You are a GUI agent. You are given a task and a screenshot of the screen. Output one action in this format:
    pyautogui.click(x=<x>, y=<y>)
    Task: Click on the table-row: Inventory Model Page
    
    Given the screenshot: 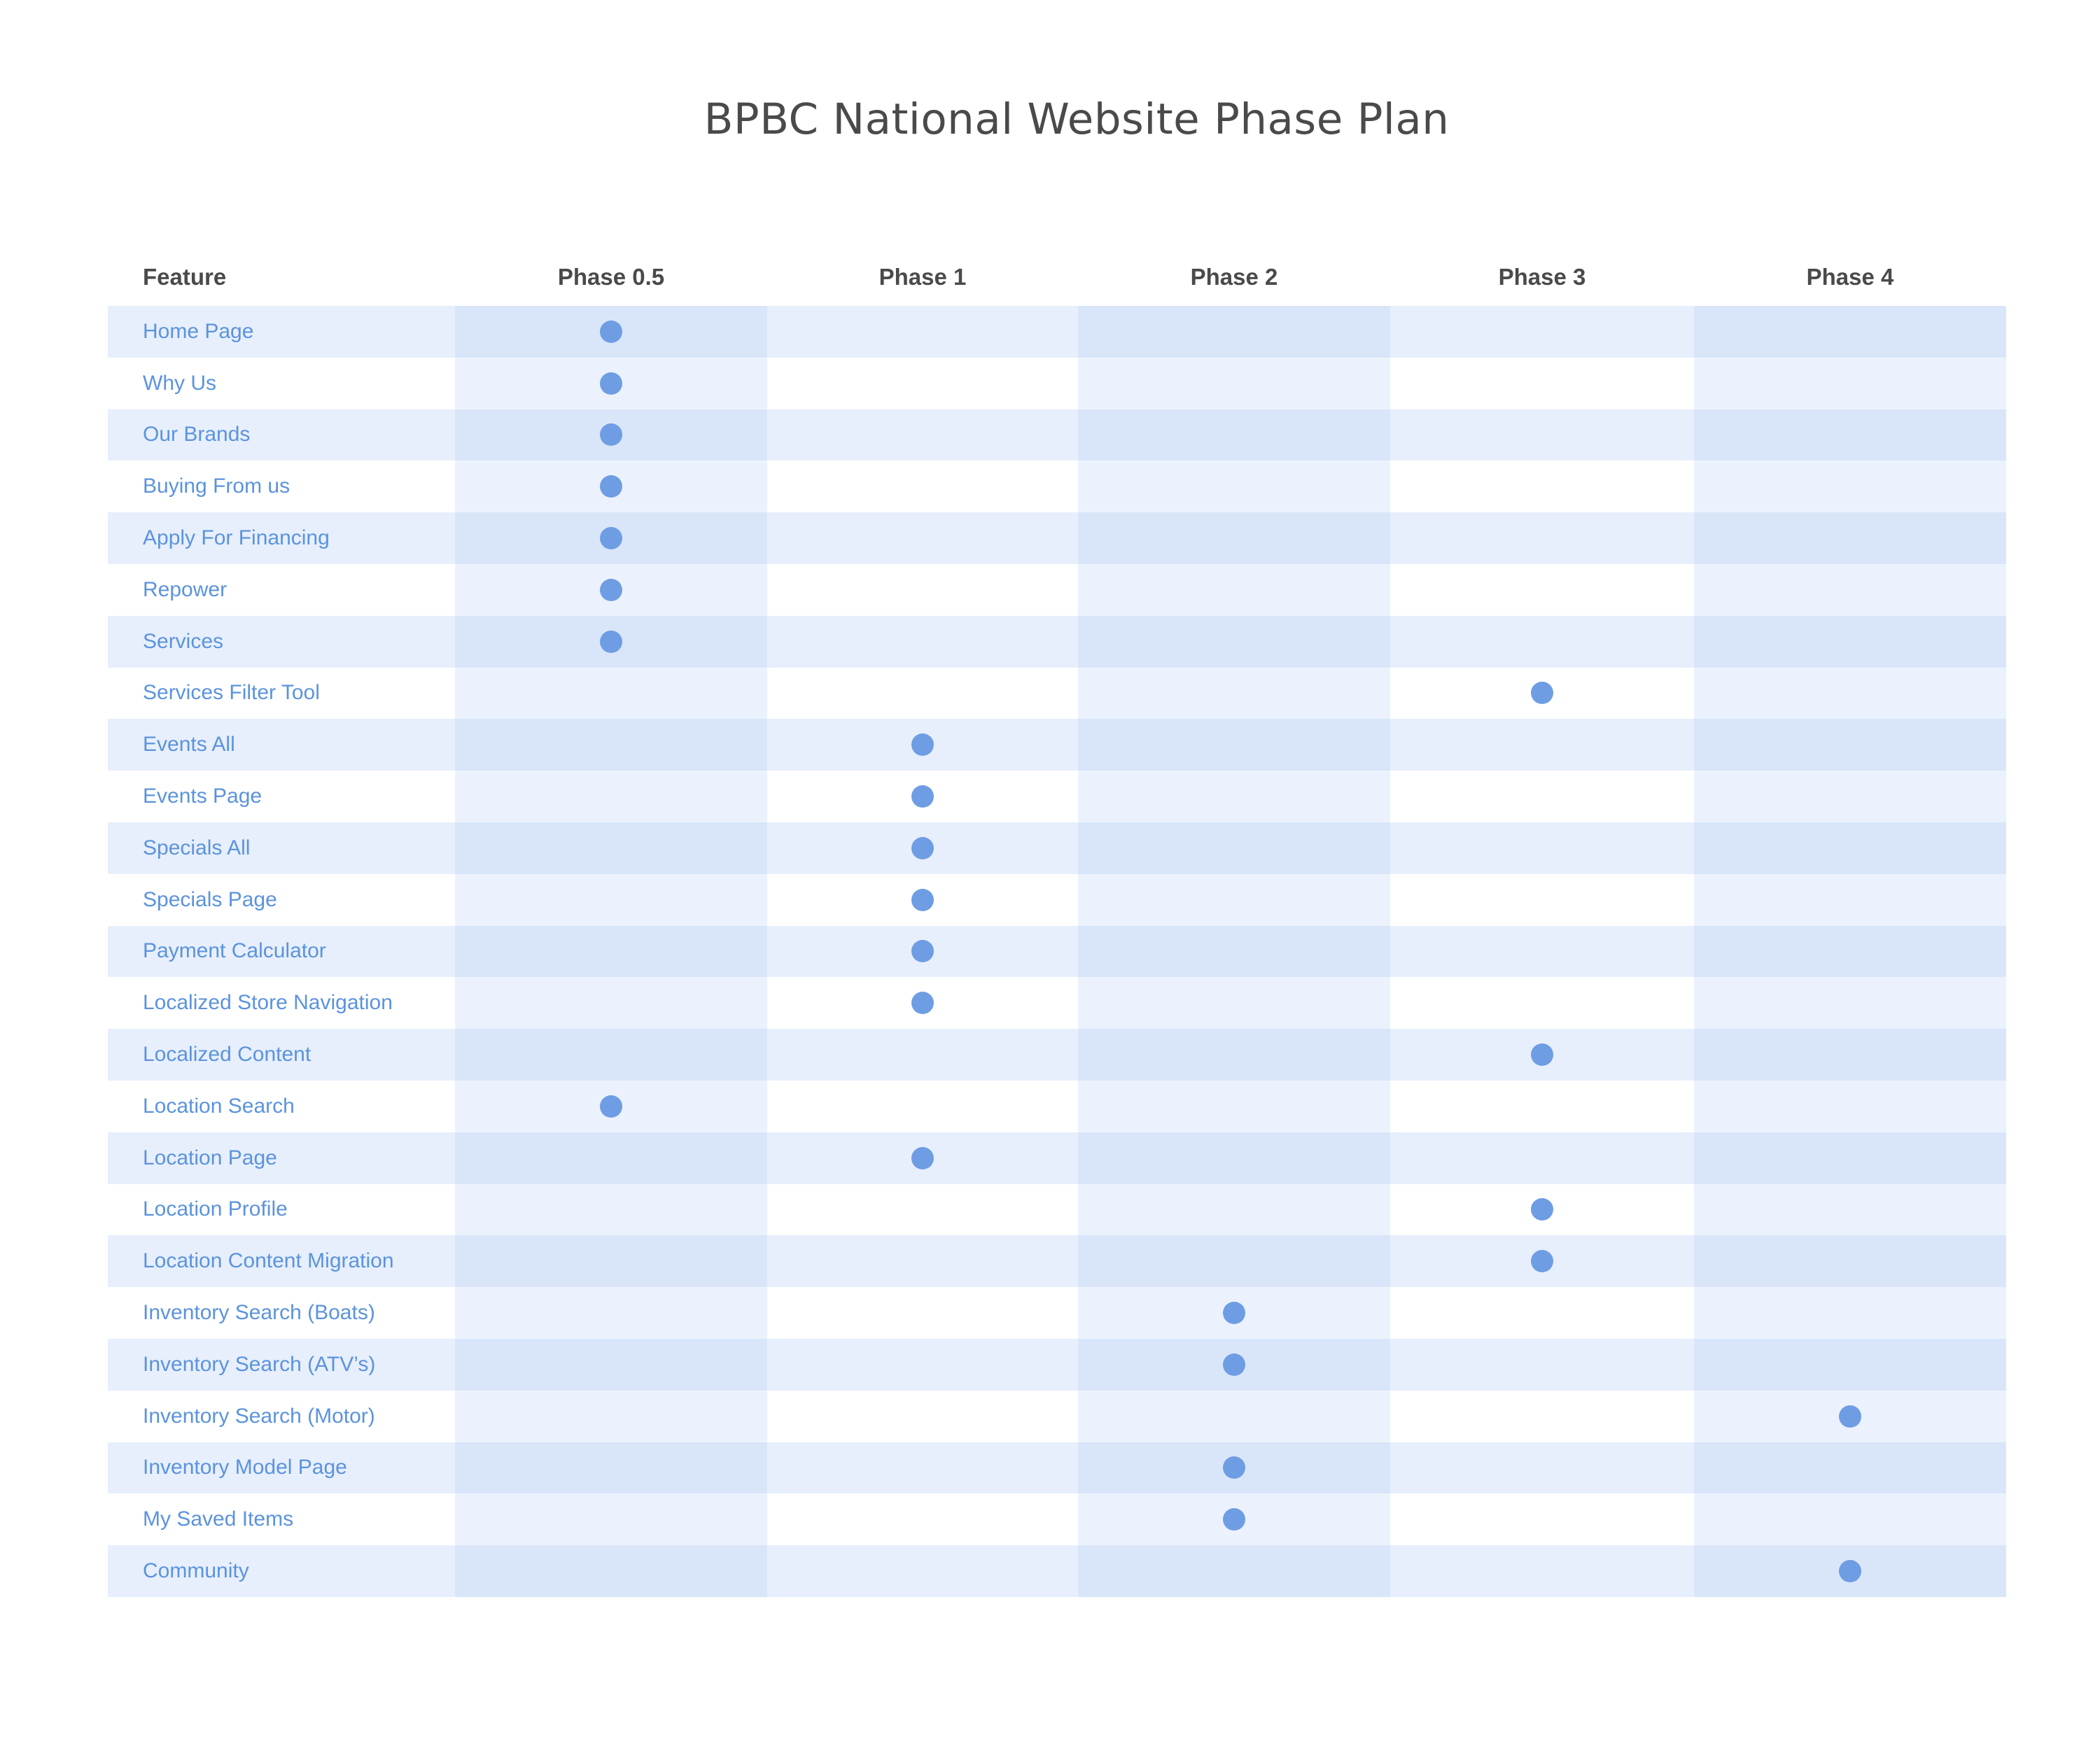 What is the action you would take?
    pyautogui.click(x=1057, y=1468)
    